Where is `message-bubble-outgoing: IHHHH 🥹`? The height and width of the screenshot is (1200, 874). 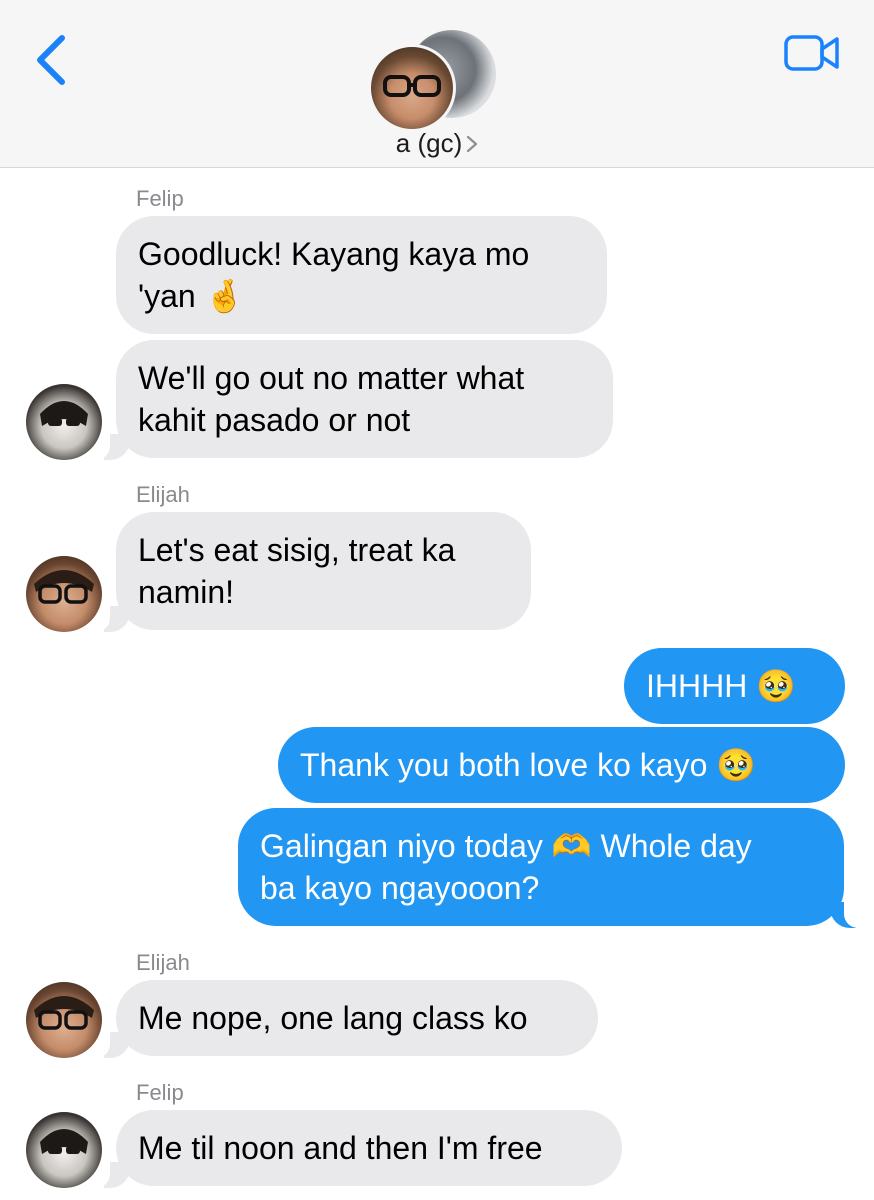
message-bubble-outgoing: IHHHH 🥹 is located at coordinates (734, 686).